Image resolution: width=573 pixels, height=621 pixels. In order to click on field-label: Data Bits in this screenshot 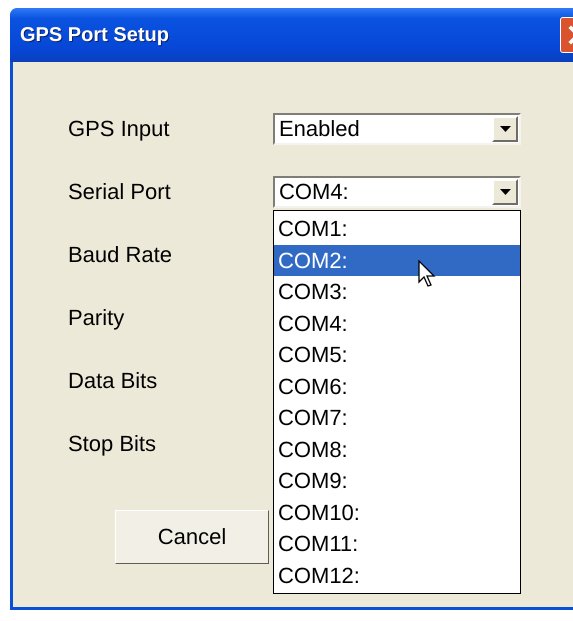, I will do `click(113, 381)`.